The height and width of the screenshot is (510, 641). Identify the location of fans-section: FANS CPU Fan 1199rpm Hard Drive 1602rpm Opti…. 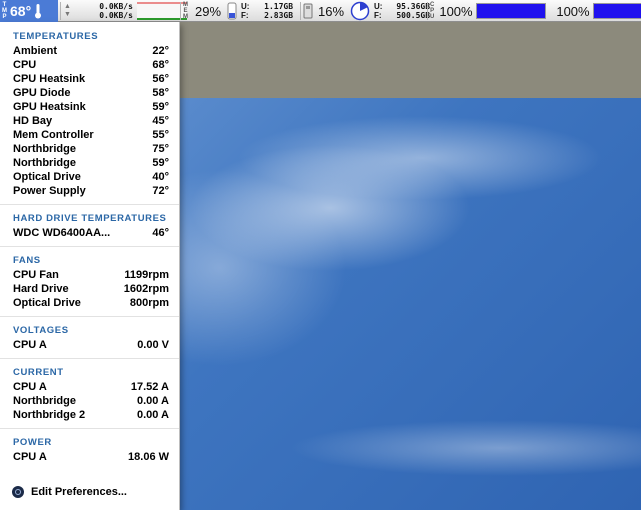
(89, 282).